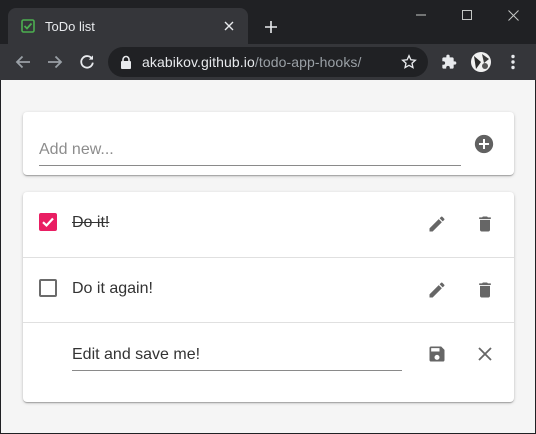 The width and height of the screenshot is (536, 434). I want to click on url-path: /todo-app-hooks/, so click(308, 62).